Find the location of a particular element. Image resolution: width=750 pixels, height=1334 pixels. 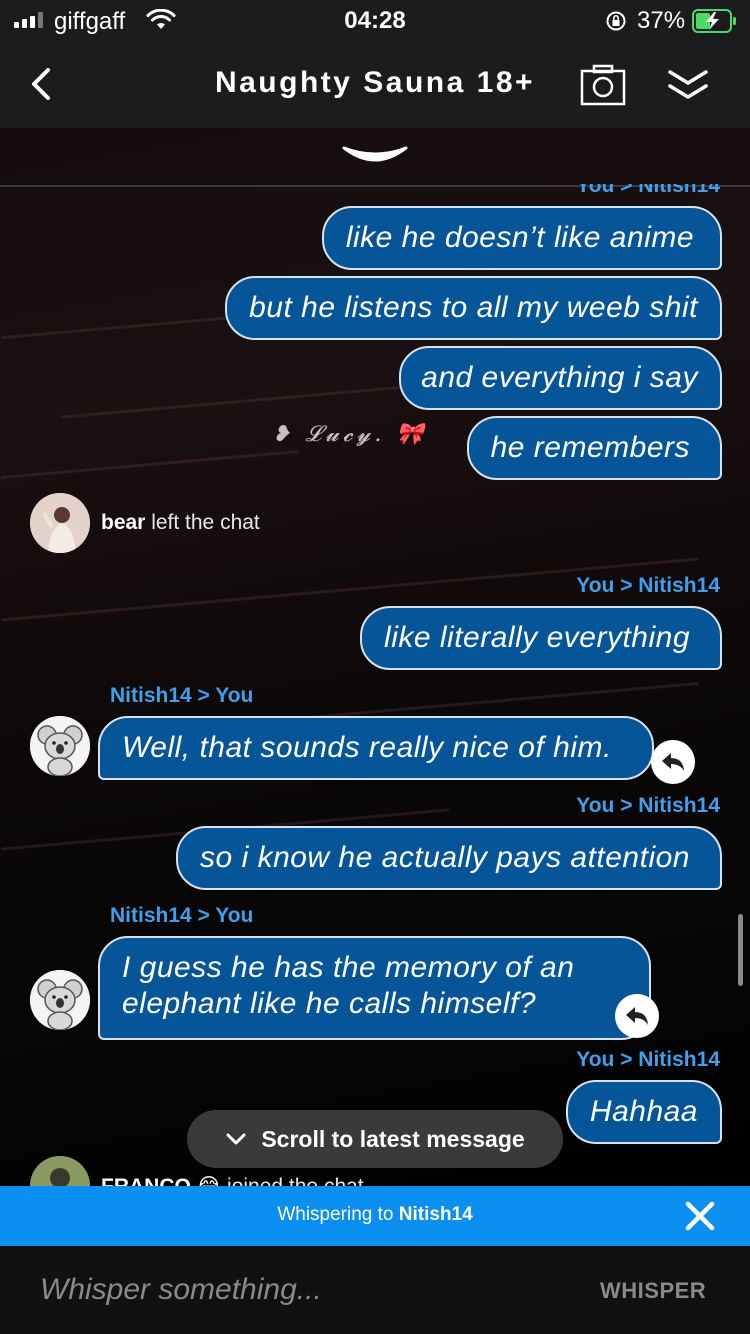

composer: WHISPER is located at coordinates (375, 1290).